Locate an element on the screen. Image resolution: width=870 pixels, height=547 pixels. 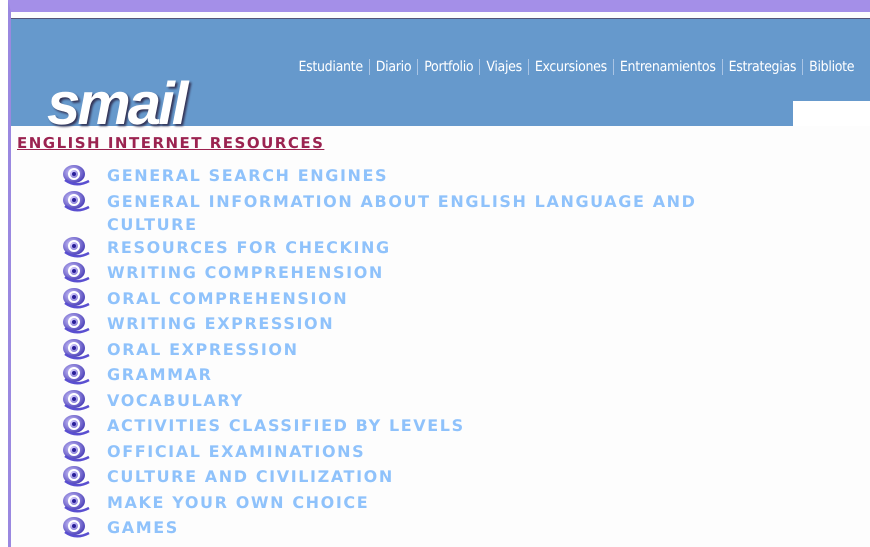
resource-link: GAMES is located at coordinates (447, 527).